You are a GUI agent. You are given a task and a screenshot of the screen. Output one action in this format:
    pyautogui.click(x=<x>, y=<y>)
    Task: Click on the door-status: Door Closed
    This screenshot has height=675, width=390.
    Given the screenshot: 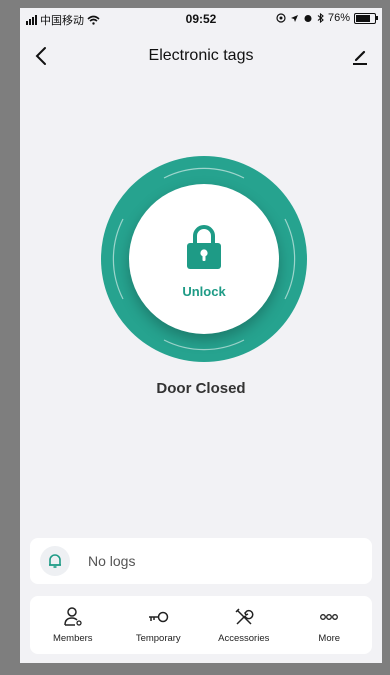 What is the action you would take?
    pyautogui.click(x=201, y=388)
    